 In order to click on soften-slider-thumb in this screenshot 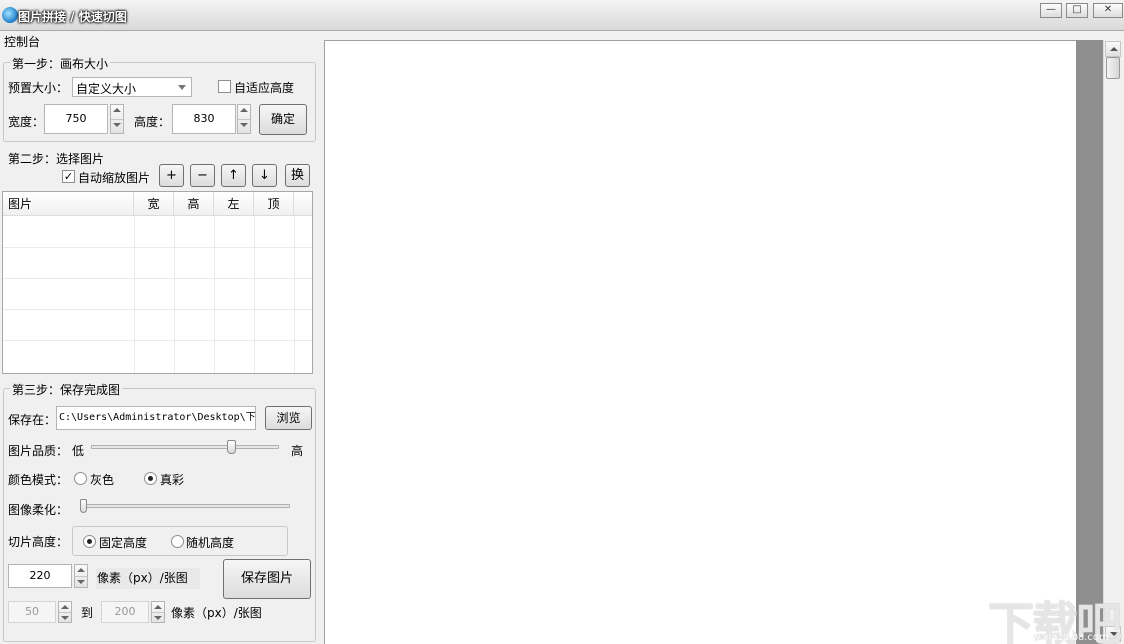, I will do `click(83, 506)`.